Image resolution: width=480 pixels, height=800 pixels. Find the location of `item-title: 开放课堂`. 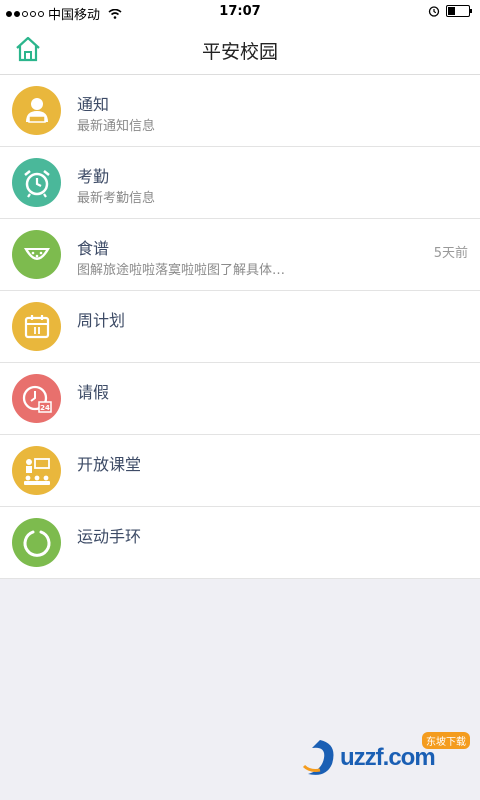

item-title: 开放课堂 is located at coordinates (109, 464).